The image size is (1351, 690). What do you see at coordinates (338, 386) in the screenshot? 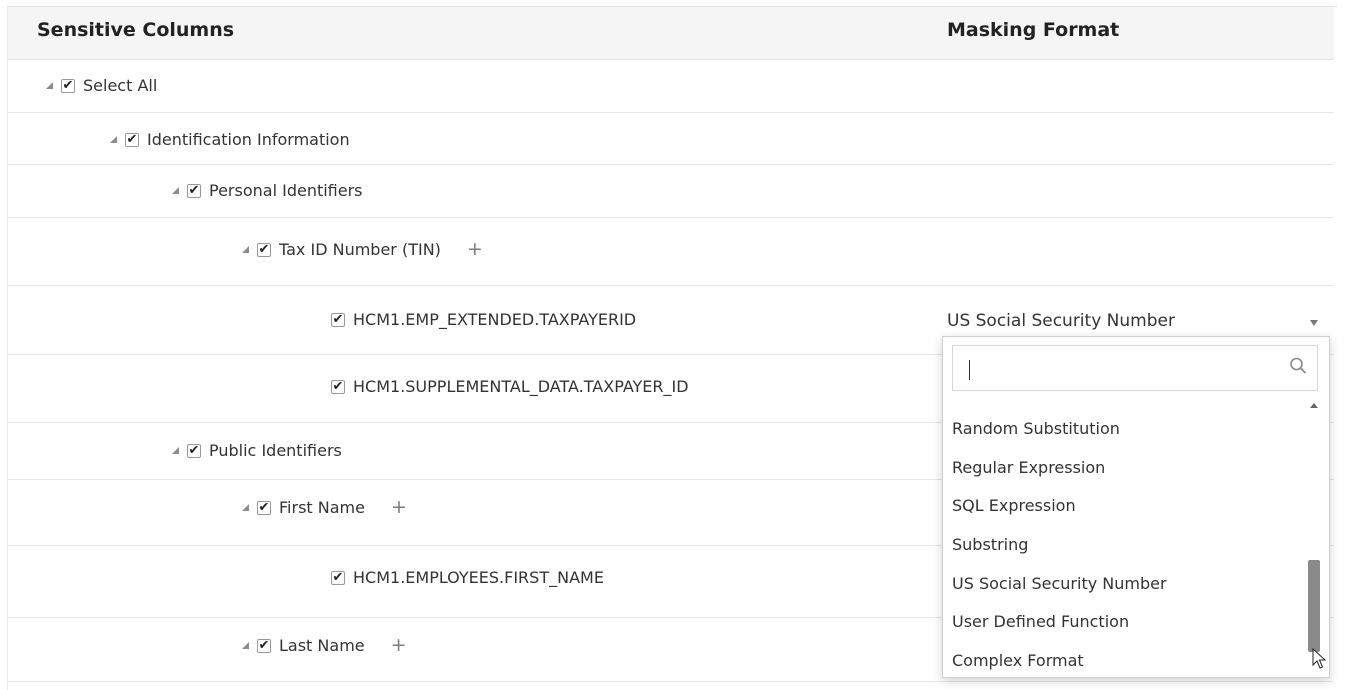
I see `col-supplemental-checkbox: ✔` at bounding box center [338, 386].